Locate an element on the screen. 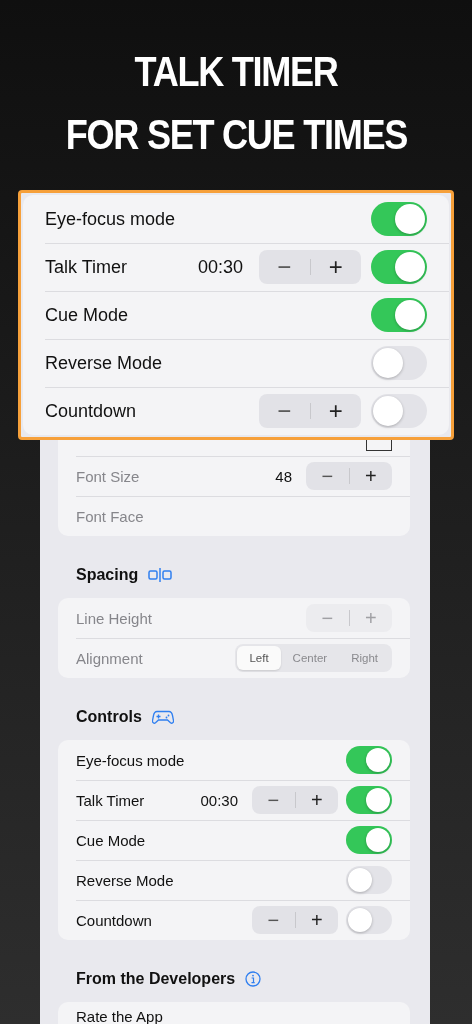  headline: TALK TIMER is located at coordinates (236, 72).